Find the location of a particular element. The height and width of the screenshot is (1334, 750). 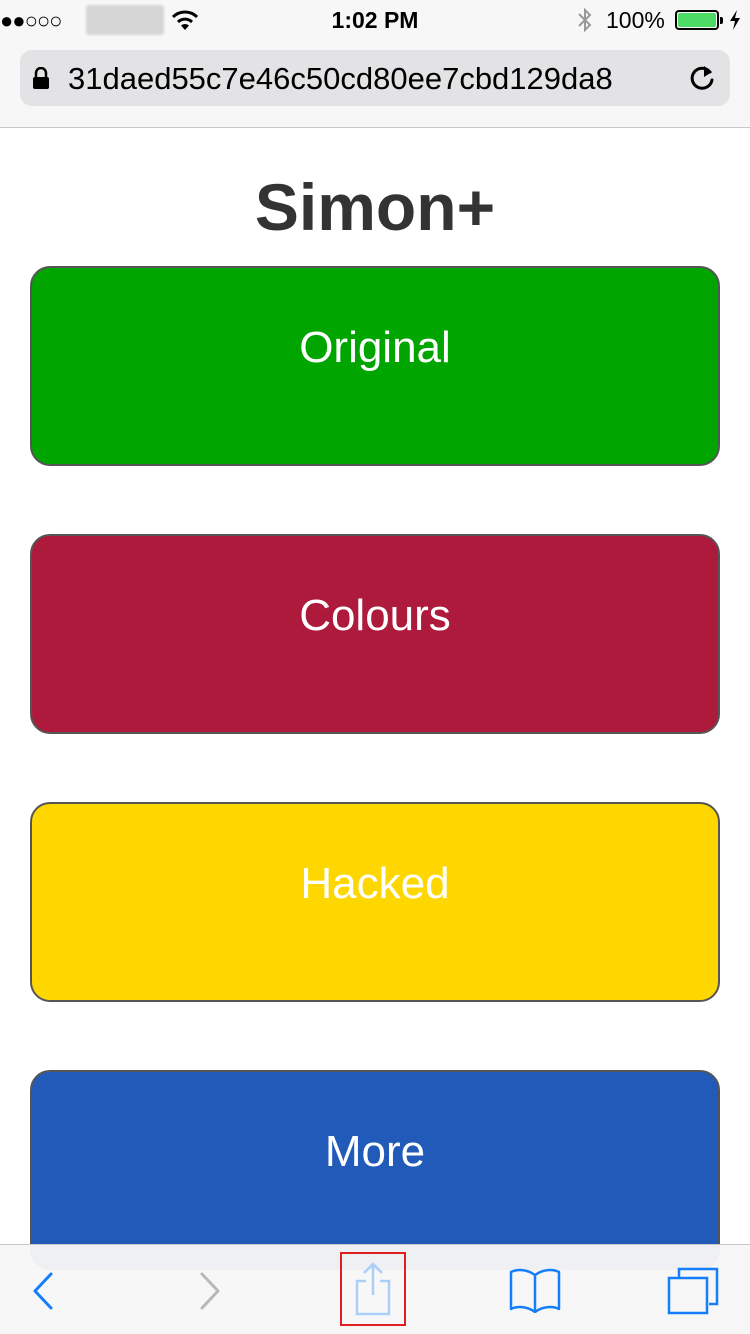

tabs-button is located at coordinates (695, 1289).